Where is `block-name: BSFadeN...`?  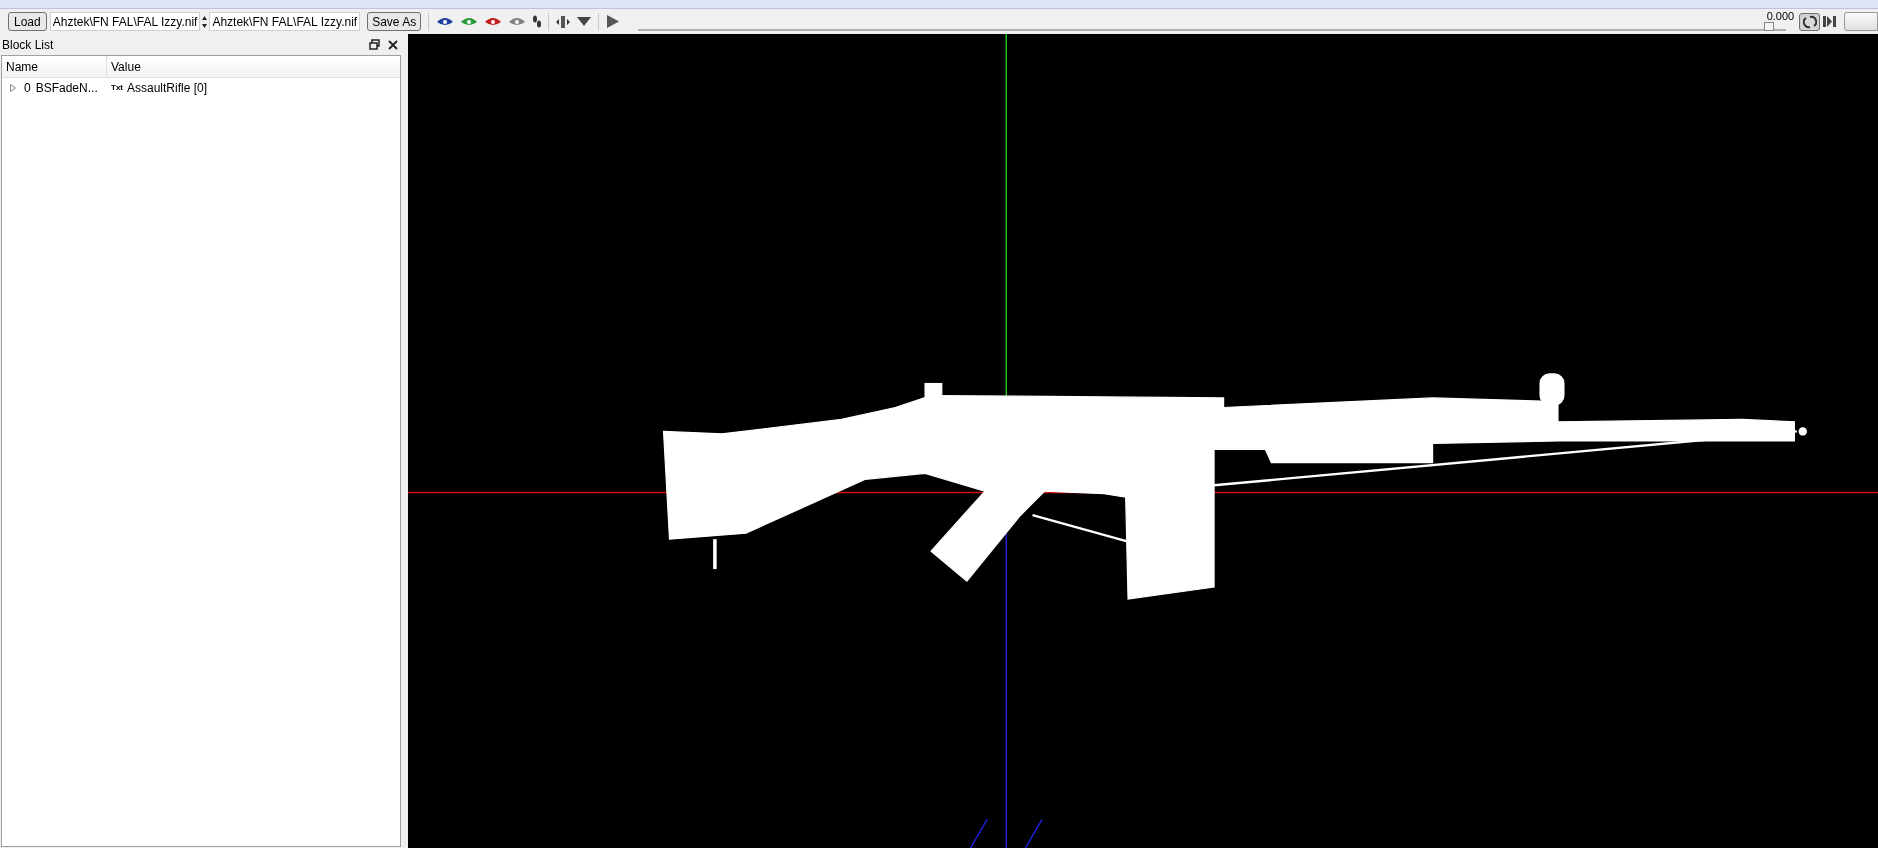
block-name: BSFadeN... is located at coordinates (66, 87).